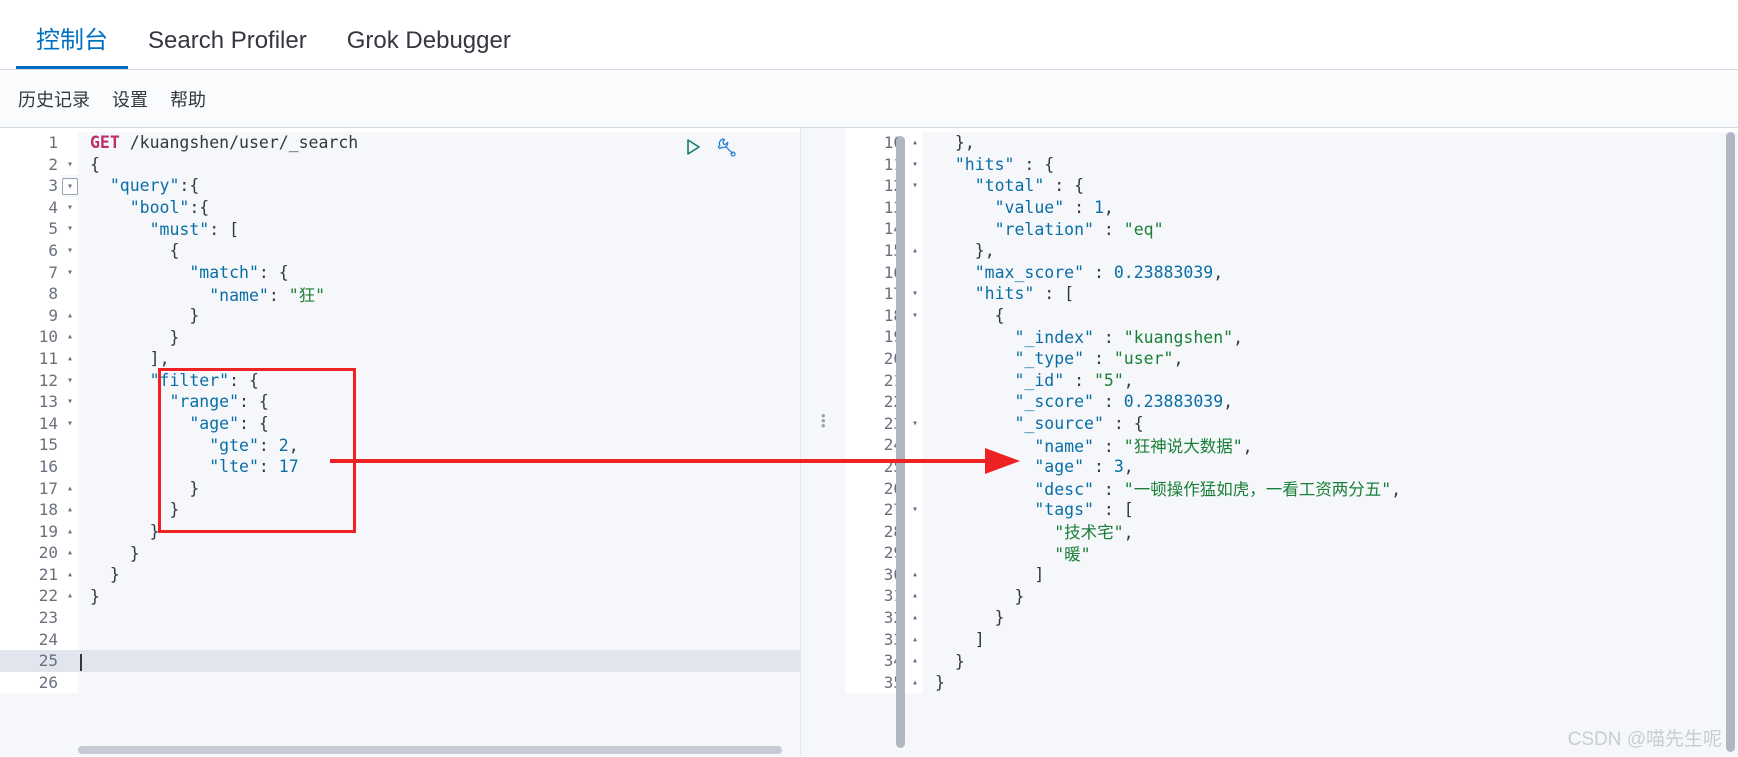  Describe the element at coordinates (400, 553) in the screenshot. I see `code-line: 20 ▴ }` at that location.